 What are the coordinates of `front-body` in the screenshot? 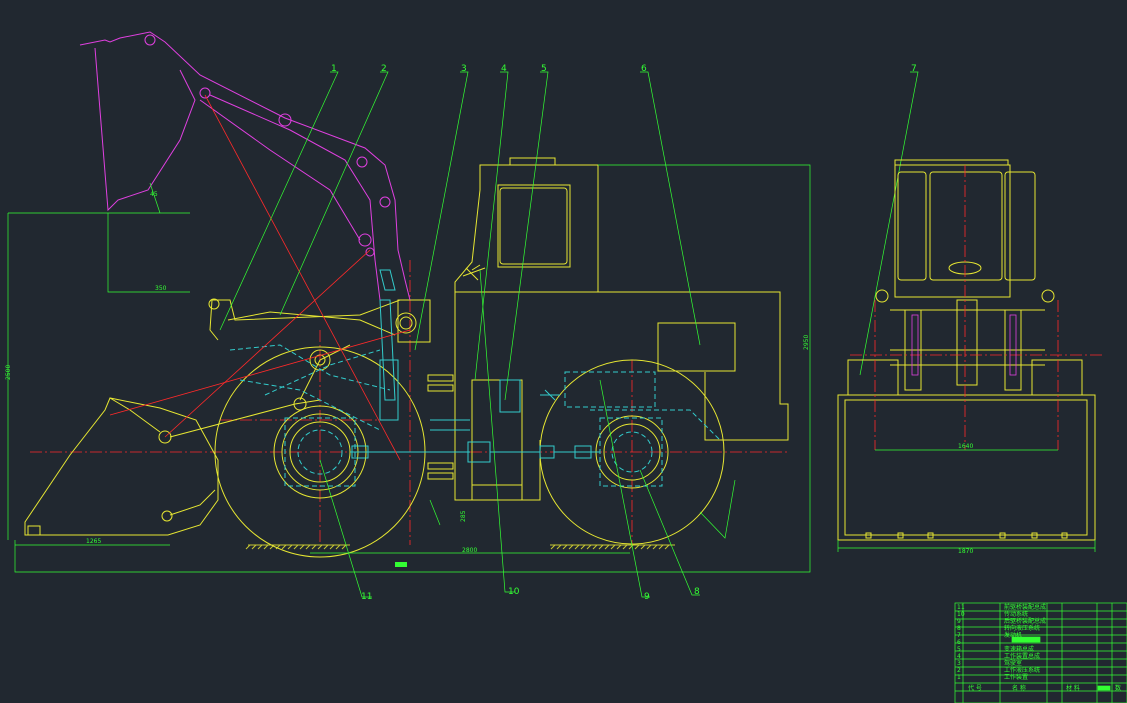 It's located at (966, 350).